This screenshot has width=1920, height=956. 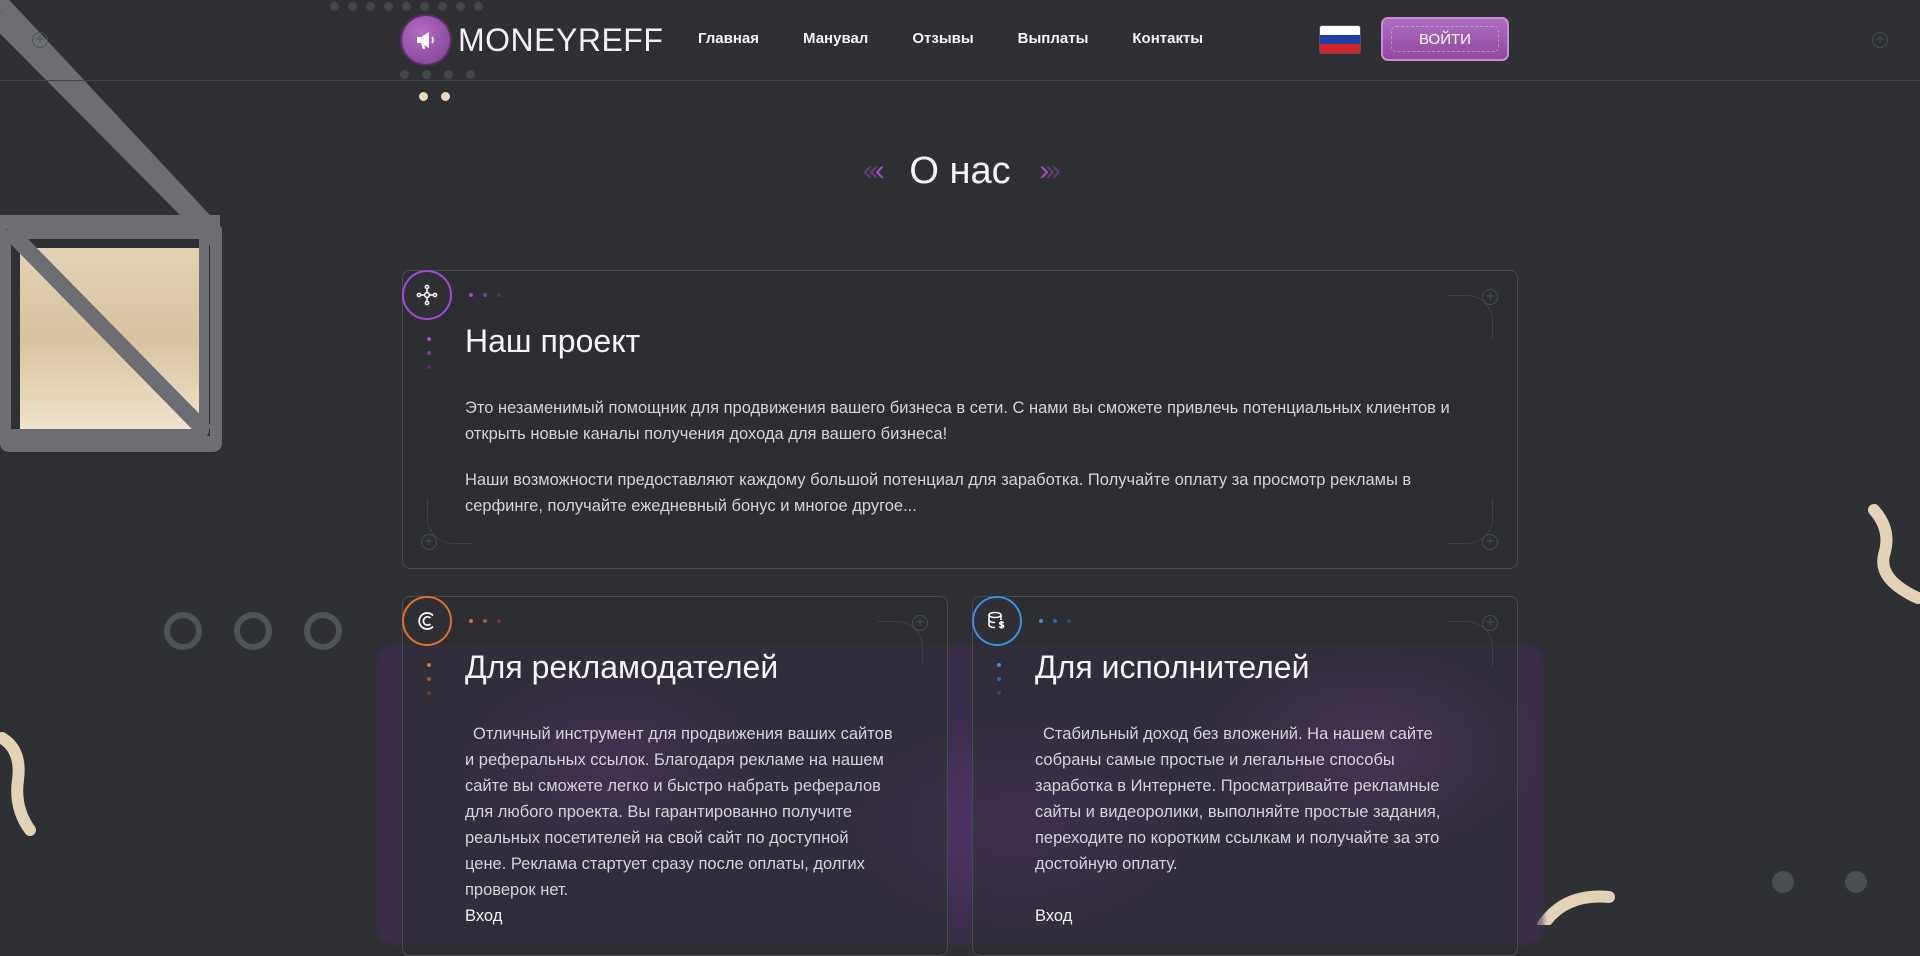 I want to click on advertisers-login-link: Вход, so click(x=483, y=916).